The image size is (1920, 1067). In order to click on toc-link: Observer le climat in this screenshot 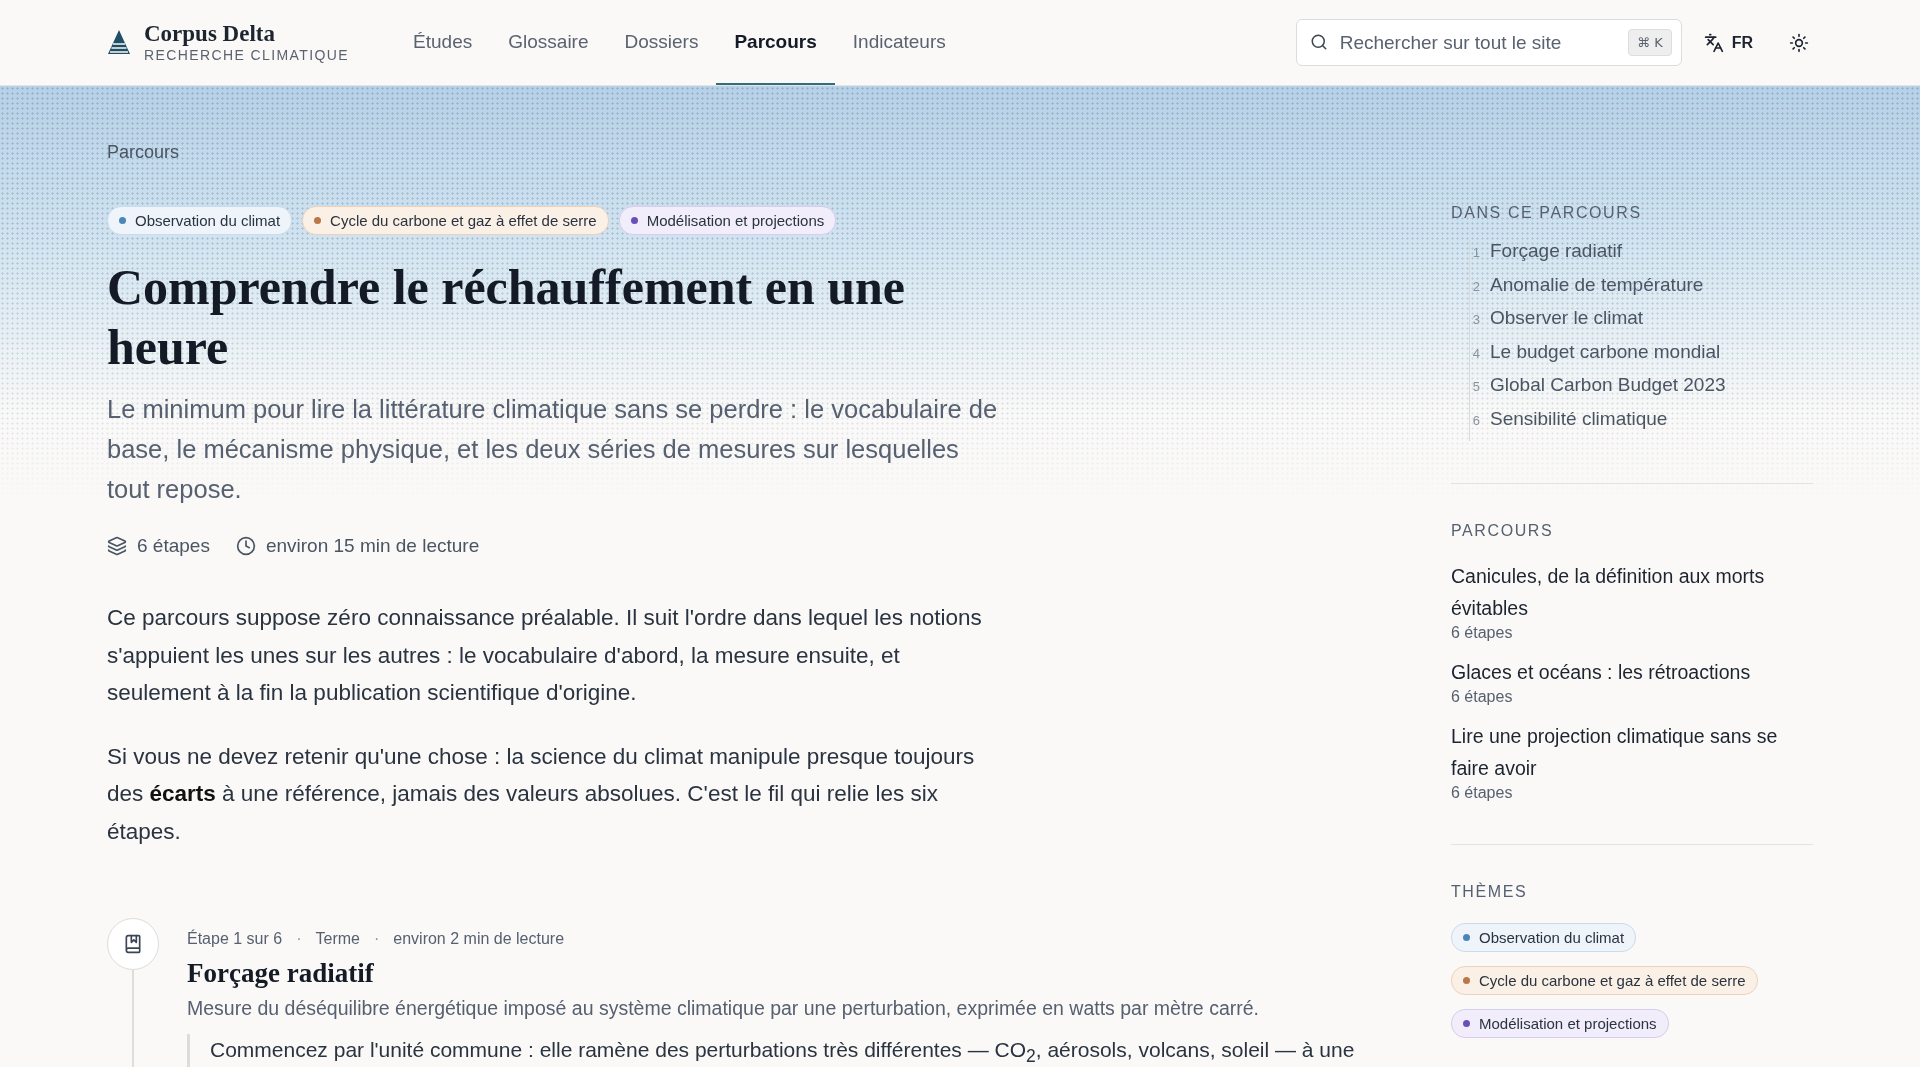, I will do `click(1567, 318)`.